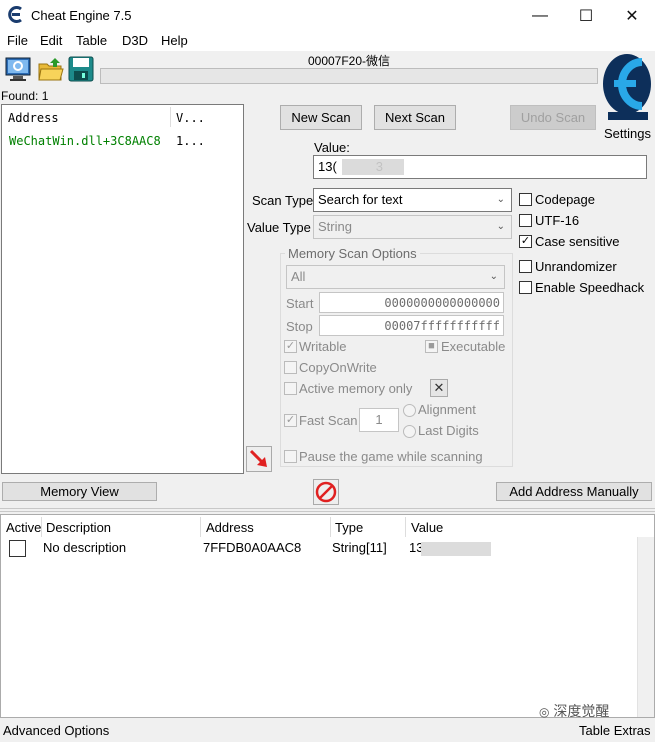  What do you see at coordinates (356, 388) in the screenshot?
I see `active-memory-label: Active memory only` at bounding box center [356, 388].